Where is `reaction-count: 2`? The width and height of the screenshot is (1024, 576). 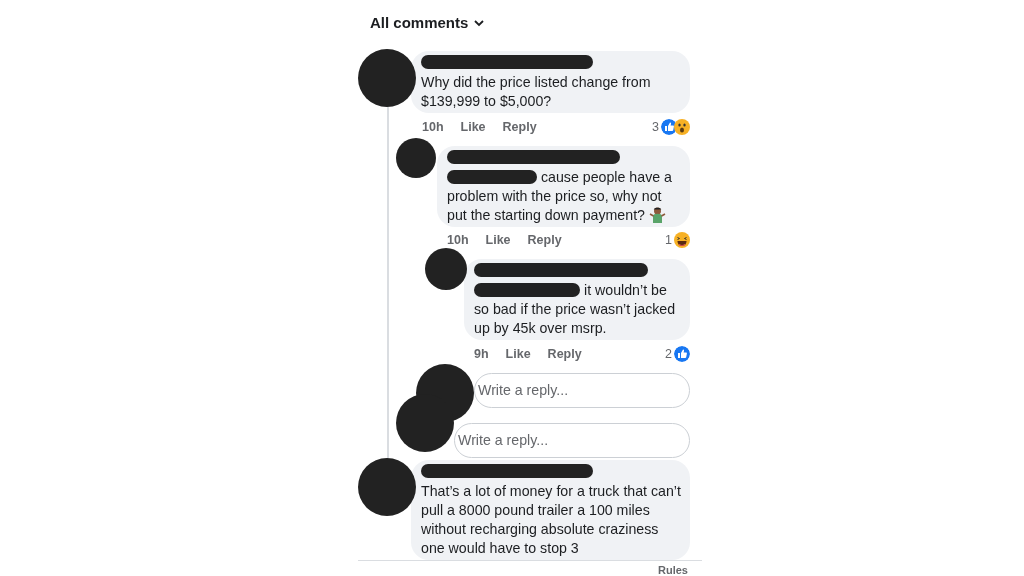 reaction-count: 2 is located at coordinates (668, 353).